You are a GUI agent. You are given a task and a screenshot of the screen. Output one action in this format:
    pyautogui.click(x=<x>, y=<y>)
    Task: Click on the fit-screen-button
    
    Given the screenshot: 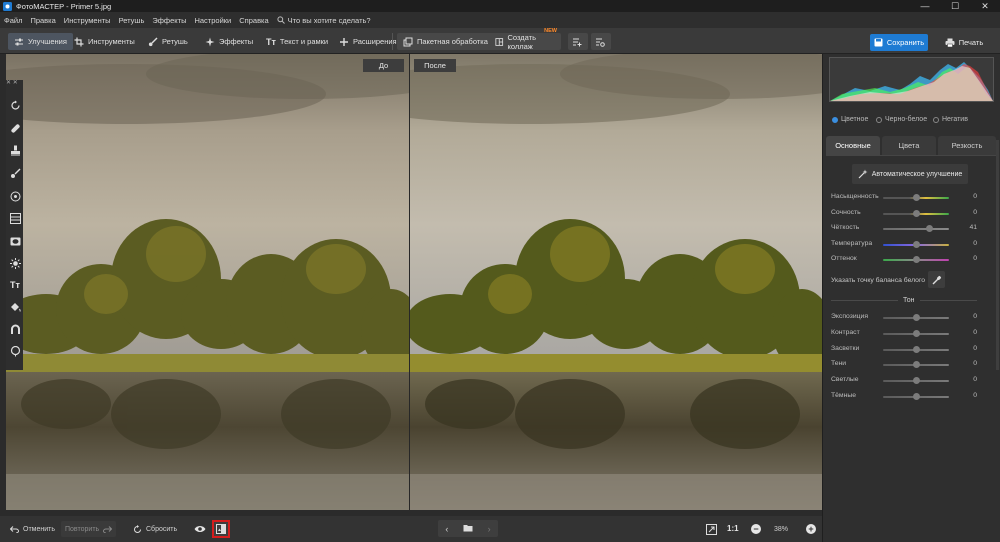 What is the action you would take?
    pyautogui.click(x=711, y=529)
    